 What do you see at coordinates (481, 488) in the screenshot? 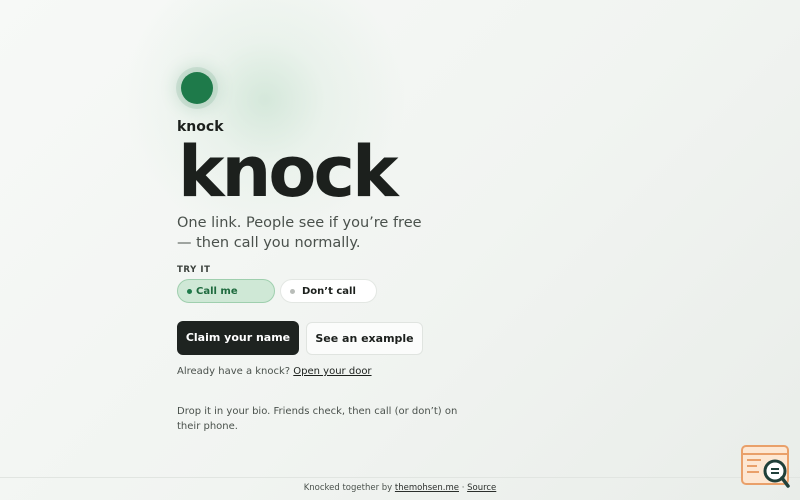
I see `source-link: Source` at bounding box center [481, 488].